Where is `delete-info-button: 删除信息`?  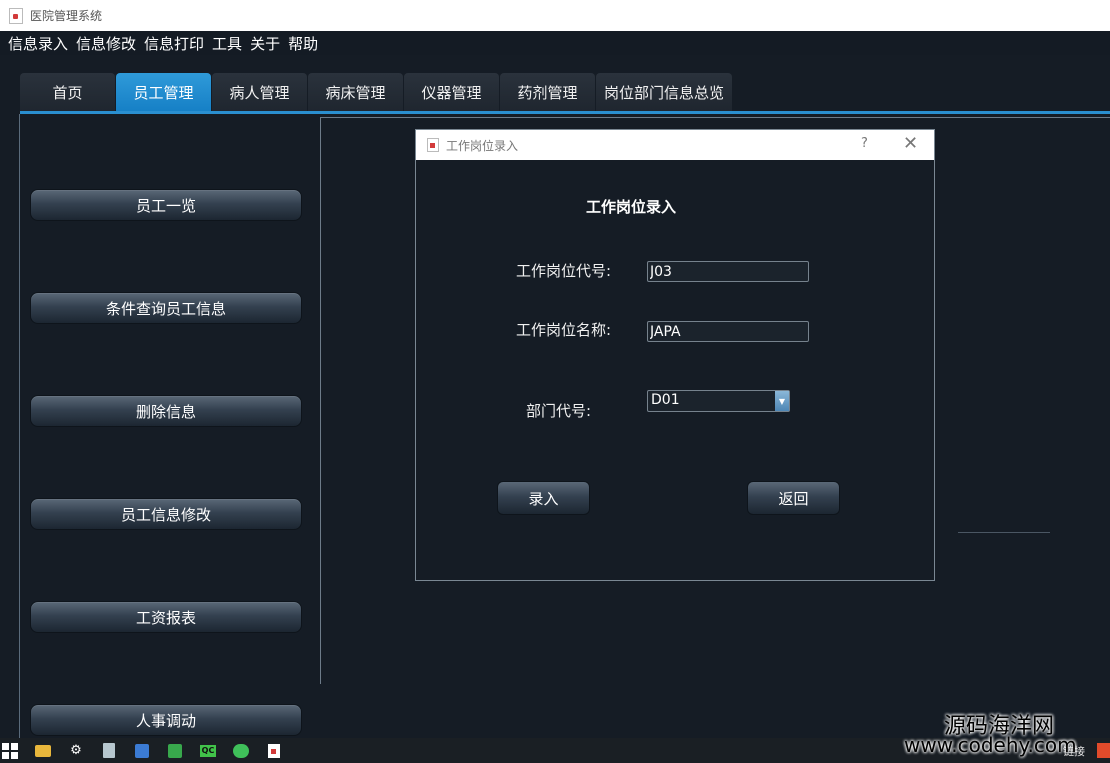
delete-info-button: 删除信息 is located at coordinates (166, 411).